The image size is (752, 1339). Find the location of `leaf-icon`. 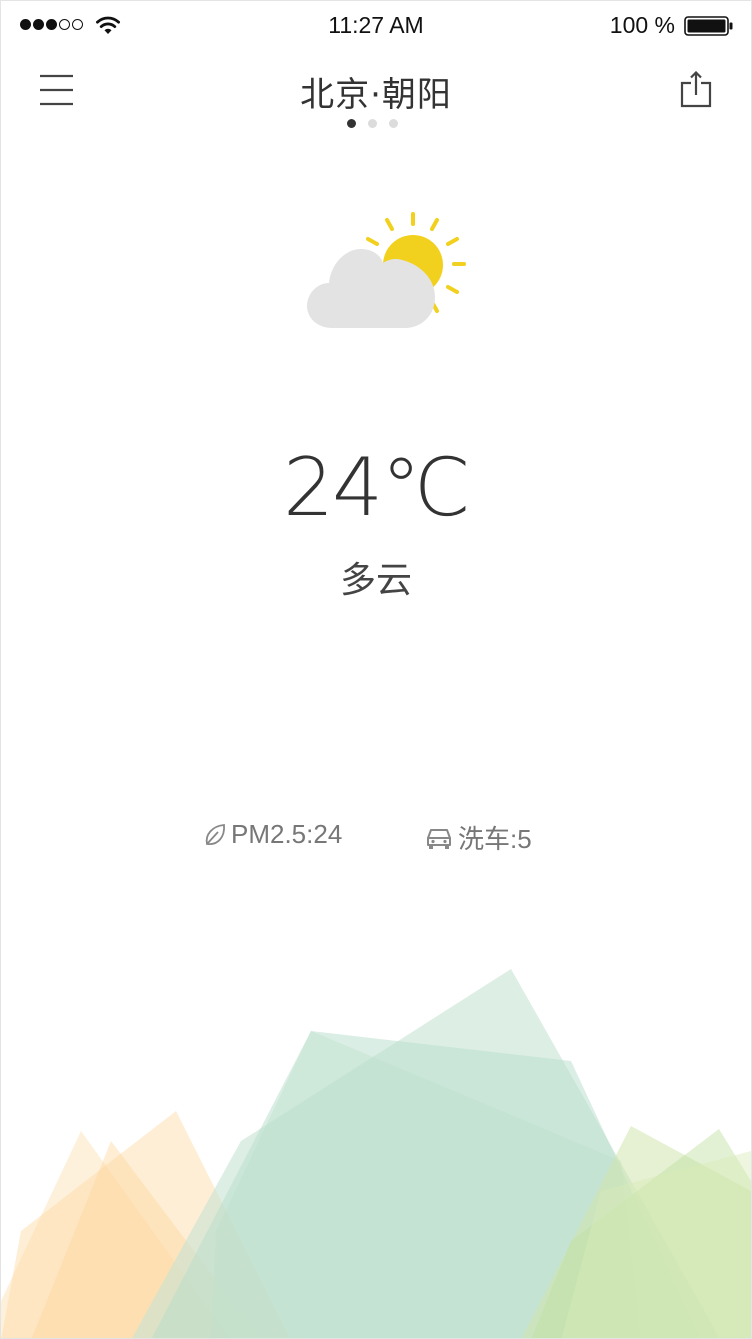

leaf-icon is located at coordinates (215, 834).